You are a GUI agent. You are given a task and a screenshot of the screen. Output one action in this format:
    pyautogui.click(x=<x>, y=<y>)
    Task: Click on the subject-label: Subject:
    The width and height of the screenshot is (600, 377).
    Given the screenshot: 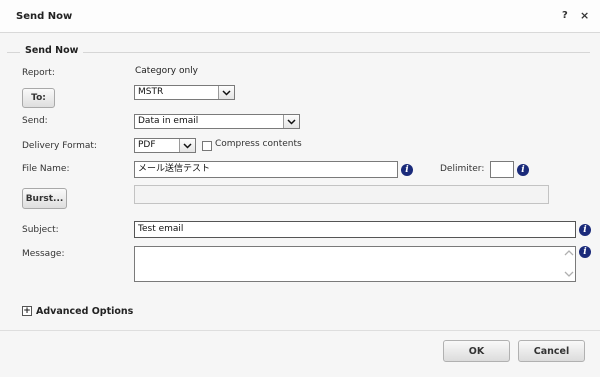 What is the action you would take?
    pyautogui.click(x=40, y=230)
    